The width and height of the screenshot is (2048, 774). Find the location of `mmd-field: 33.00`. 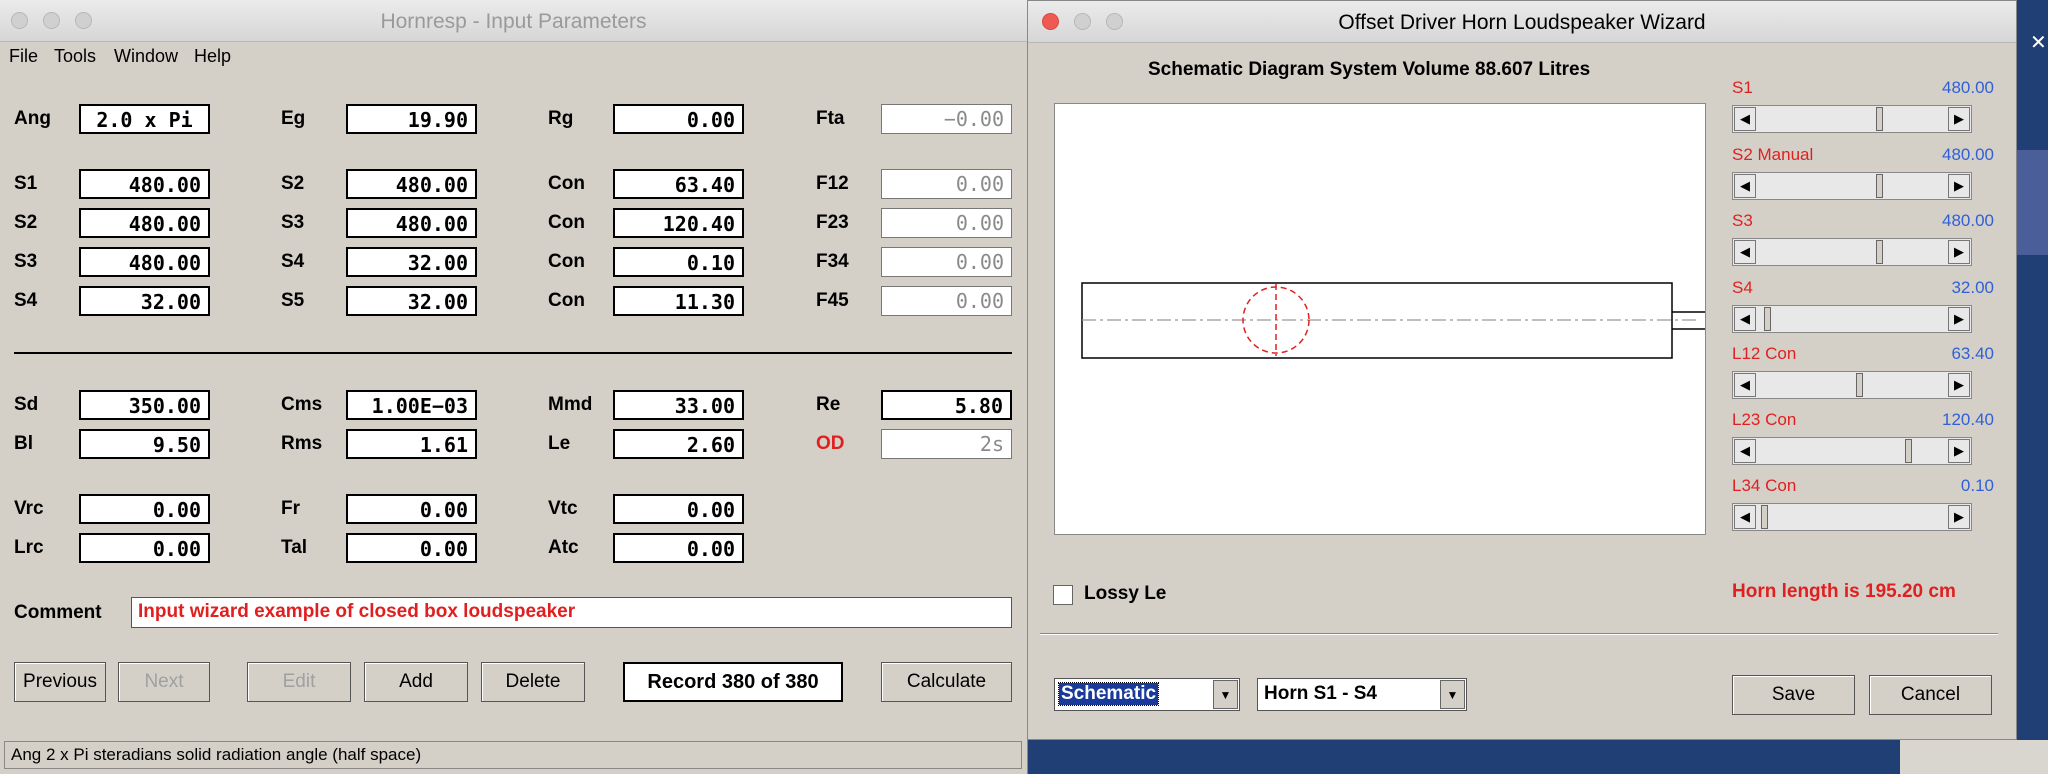

mmd-field: 33.00 is located at coordinates (678, 405).